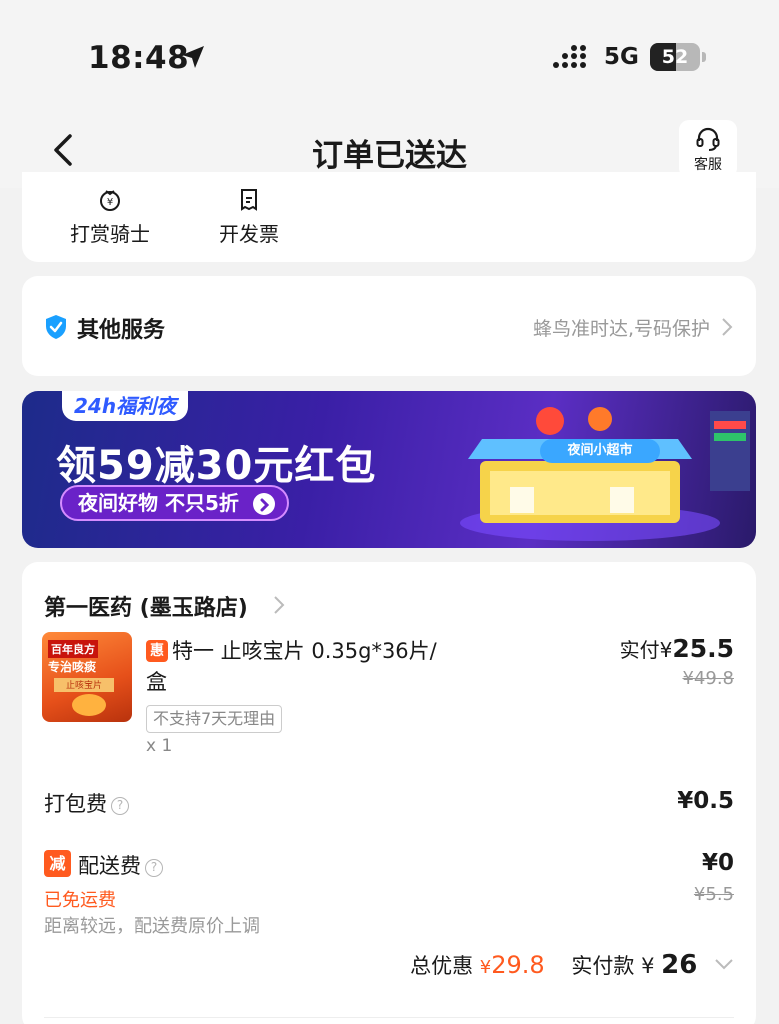 This screenshot has width=779, height=1024. Describe the element at coordinates (87, 677) in the screenshot. I see `product-thumbnail: 百年良方 专治咳痰 止咳宝片` at that location.